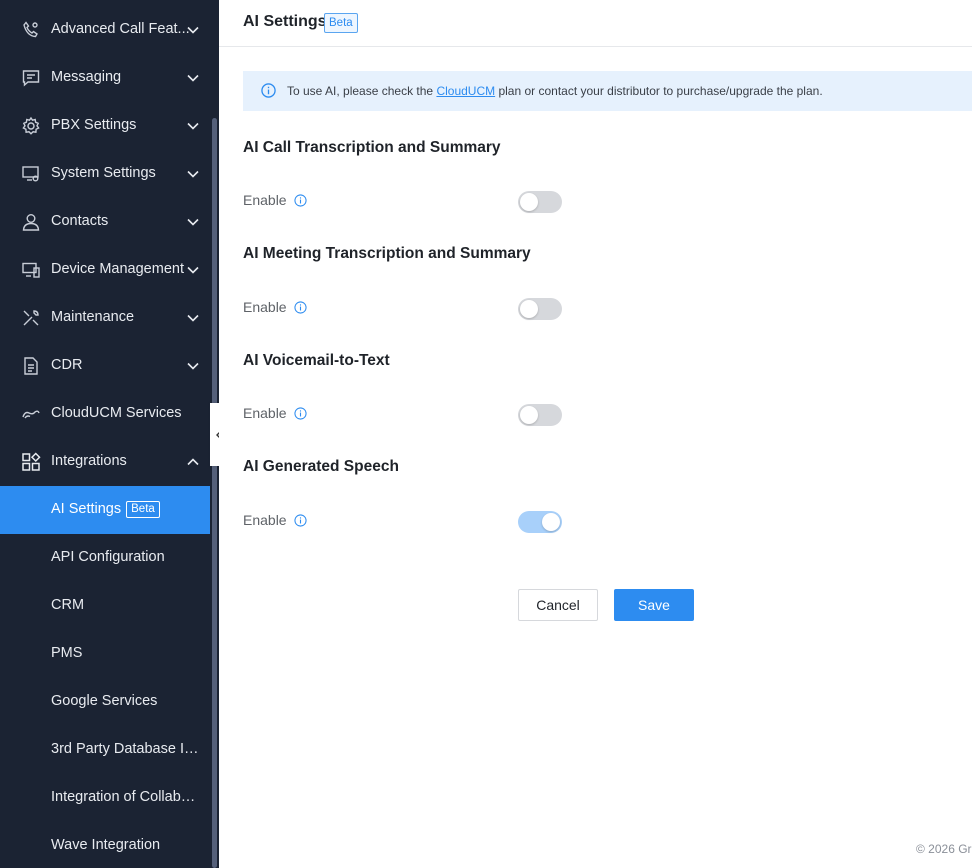  I want to click on monitor-gear-icon, so click(31, 174).